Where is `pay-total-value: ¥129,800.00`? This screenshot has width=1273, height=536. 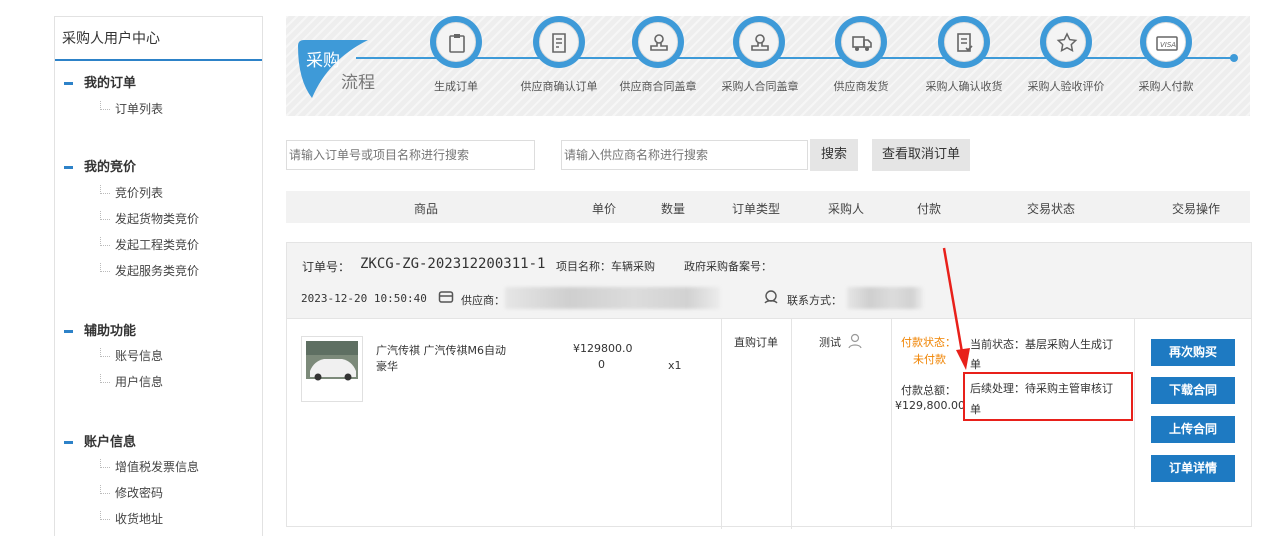 pay-total-value: ¥129,800.00 is located at coordinates (930, 405).